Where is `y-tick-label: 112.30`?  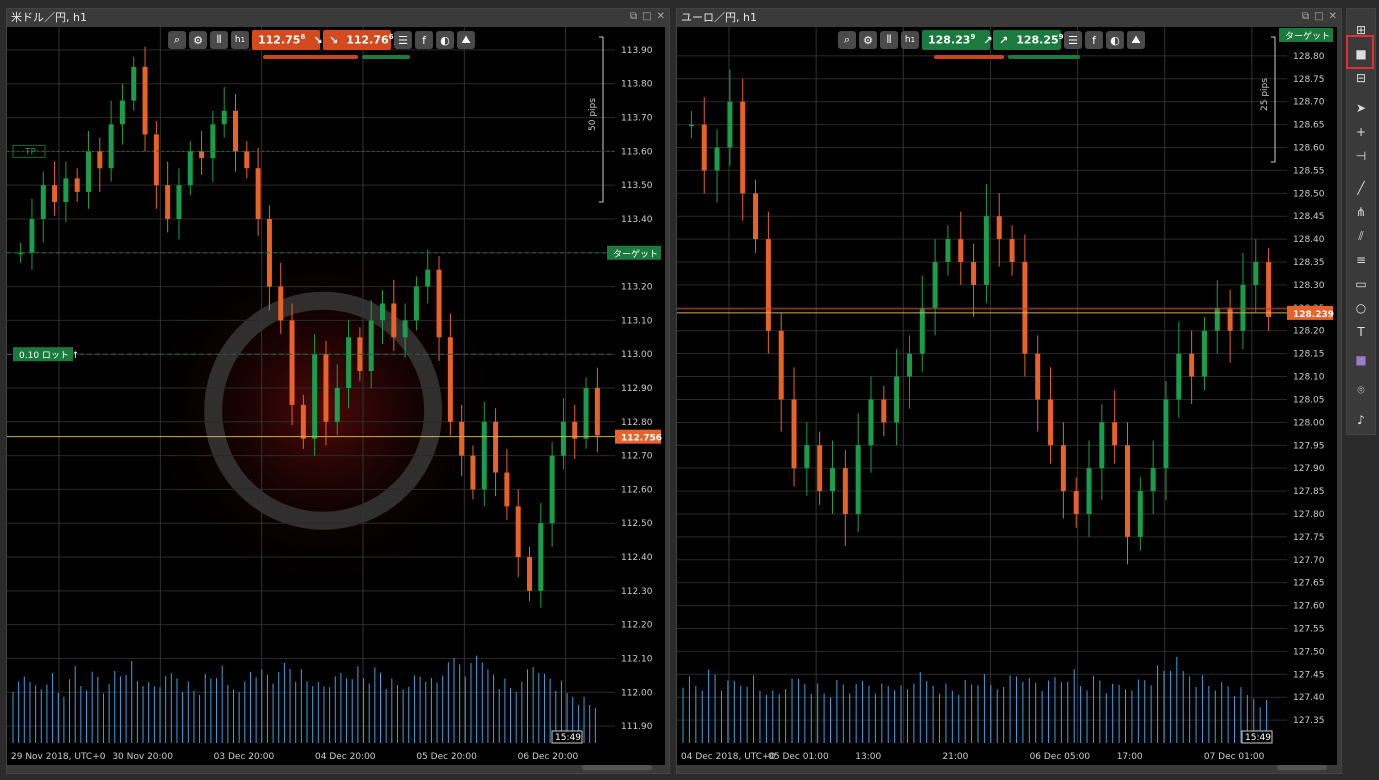
y-tick-label: 112.30 is located at coordinates (637, 592).